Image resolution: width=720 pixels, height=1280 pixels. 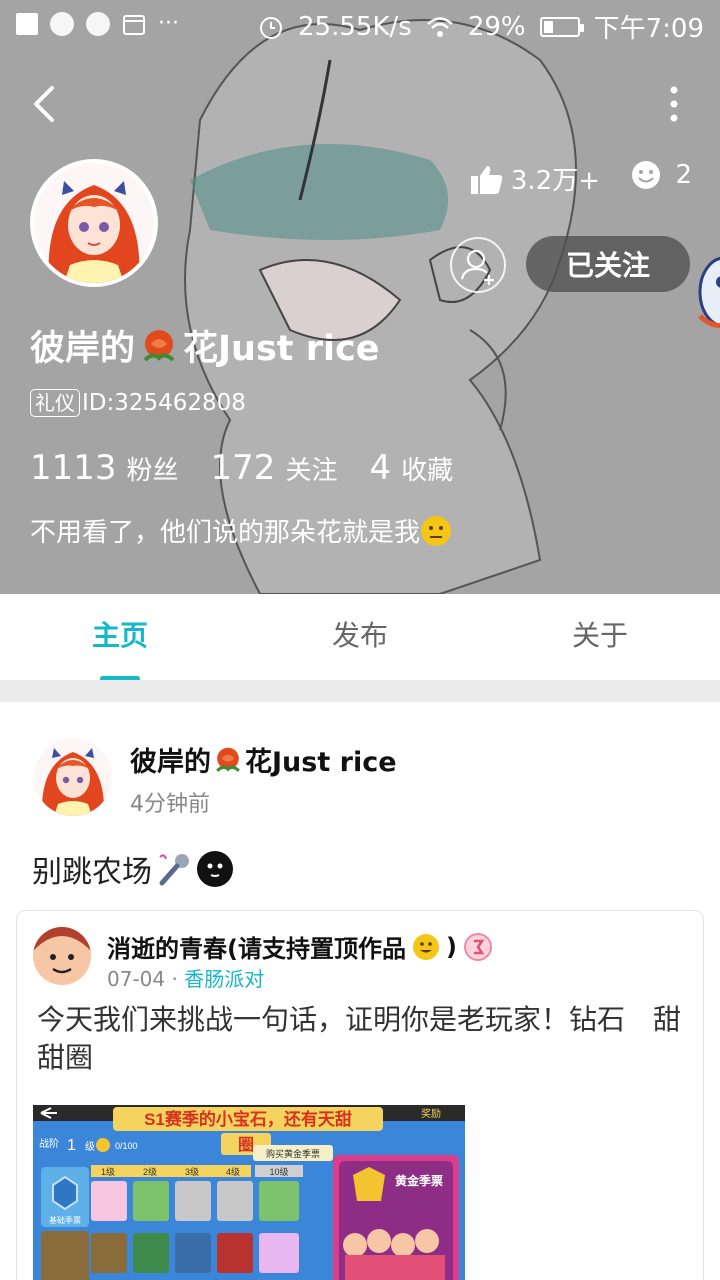 What do you see at coordinates (419, 1180) in the screenshot?
I see `gold-pass-label: 黄金季票` at bounding box center [419, 1180].